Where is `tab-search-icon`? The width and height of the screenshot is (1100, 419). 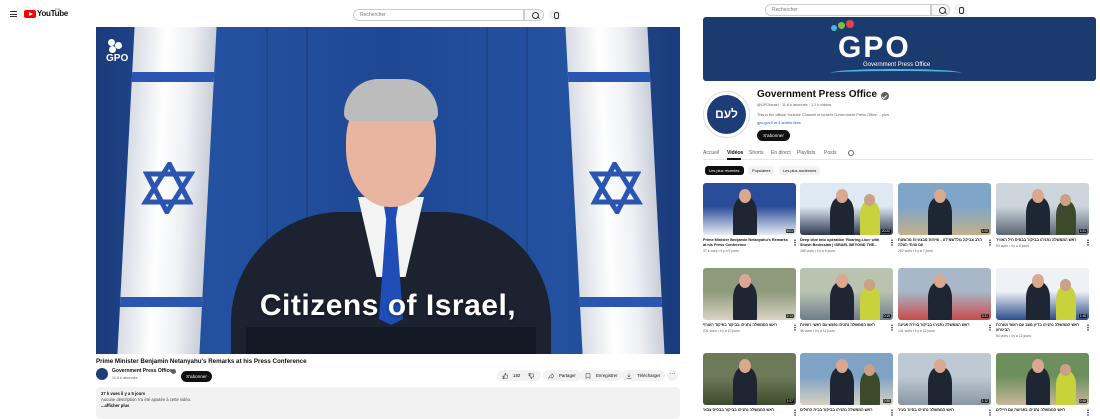
tab-search-icon is located at coordinates (851, 153).